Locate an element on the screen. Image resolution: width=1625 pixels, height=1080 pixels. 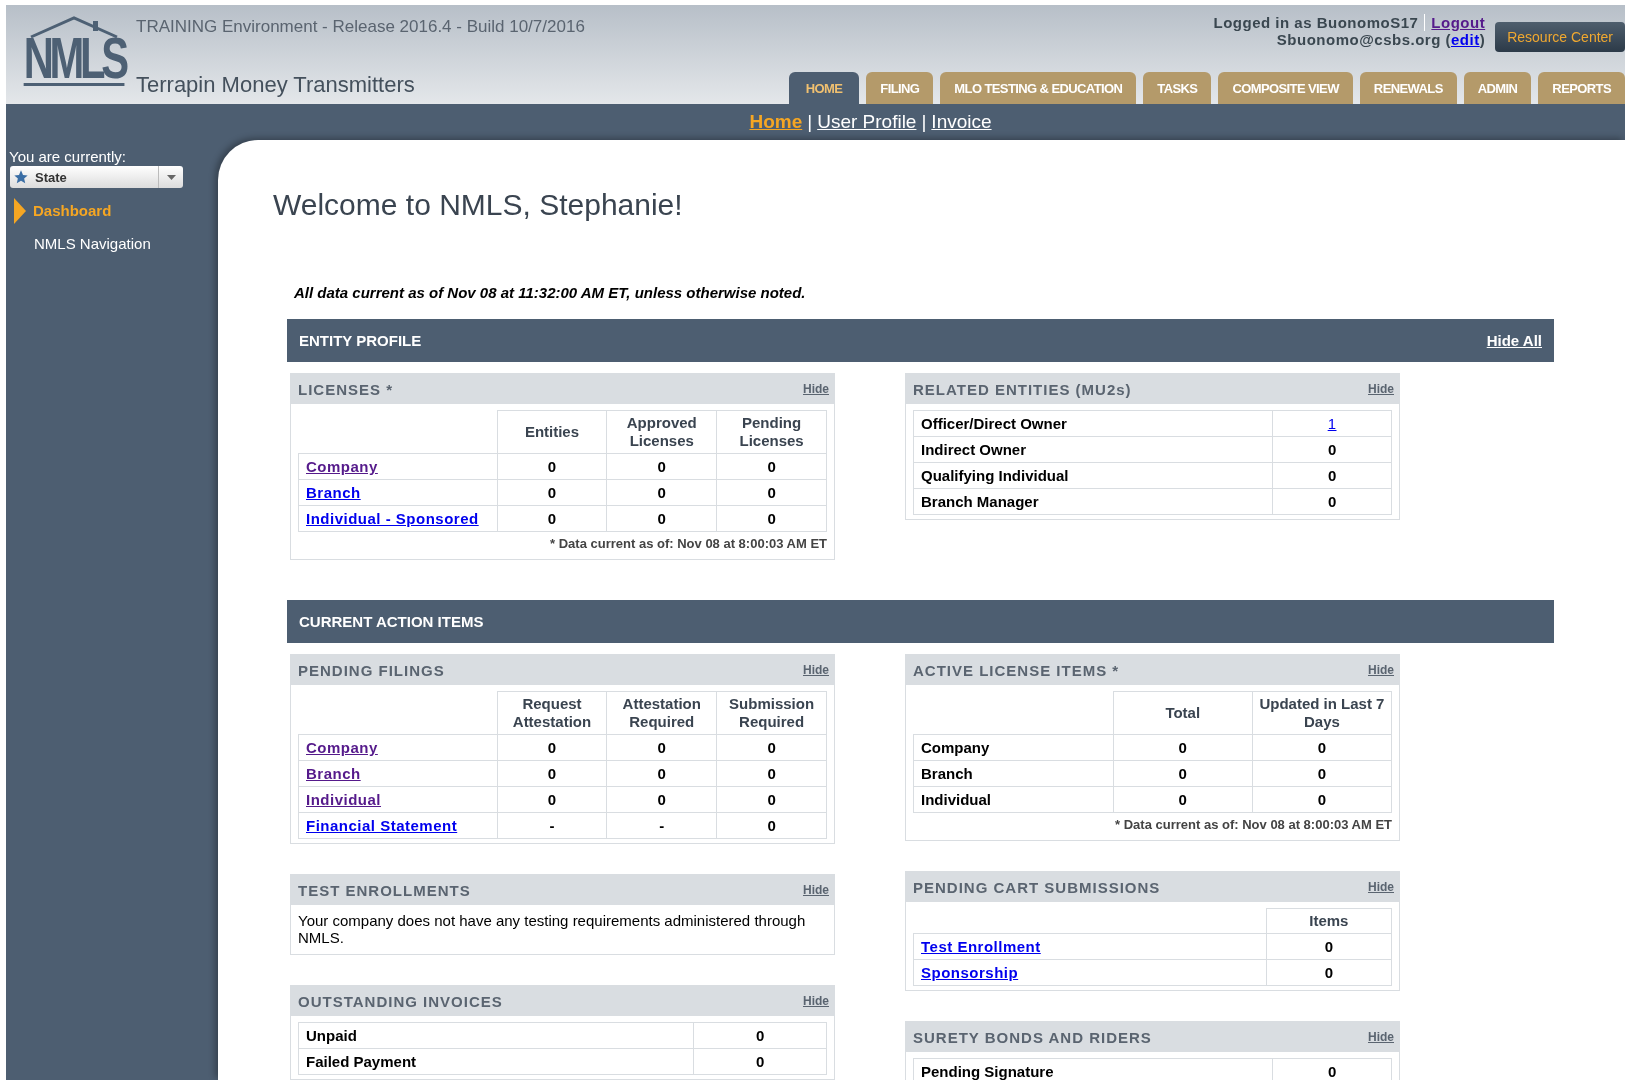
column-header: Total is located at coordinates (1183, 713).